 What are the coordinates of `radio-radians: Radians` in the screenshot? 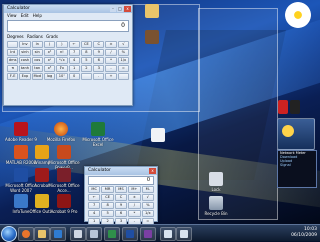 It's located at (35, 36).